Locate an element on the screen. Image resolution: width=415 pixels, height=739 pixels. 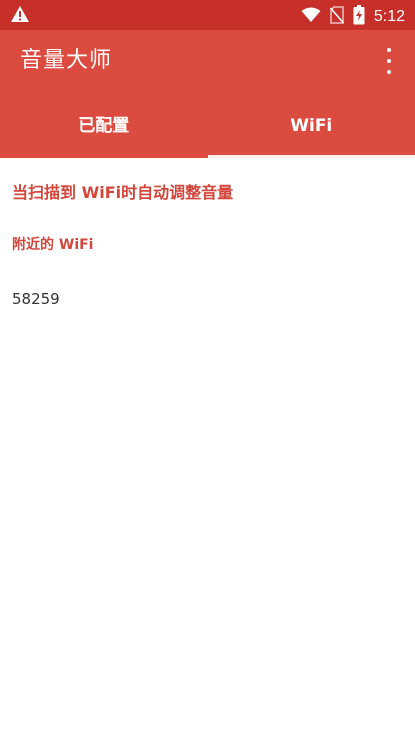
more-vert-icon is located at coordinates (389, 61).